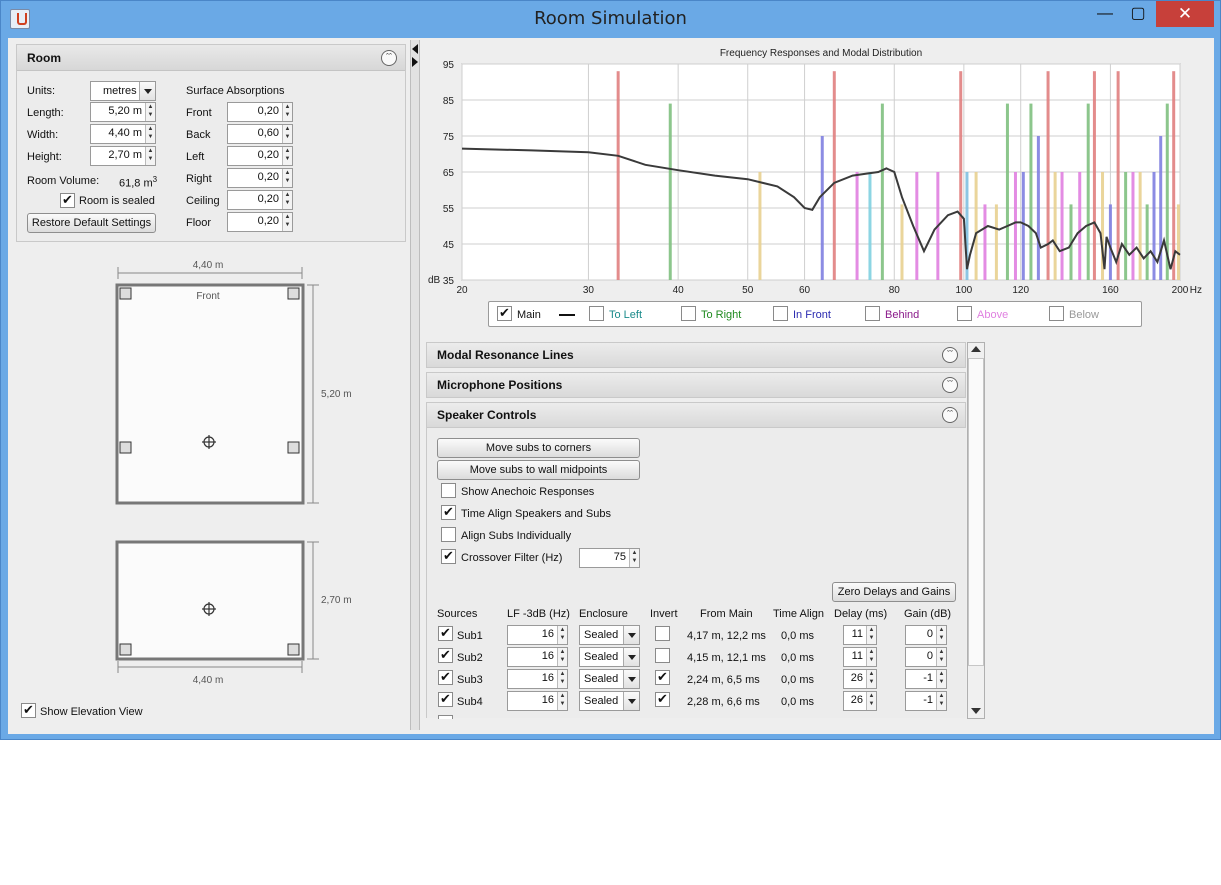  Describe the element at coordinates (448, 534) in the screenshot. I see `align-individually-checkbox` at that location.